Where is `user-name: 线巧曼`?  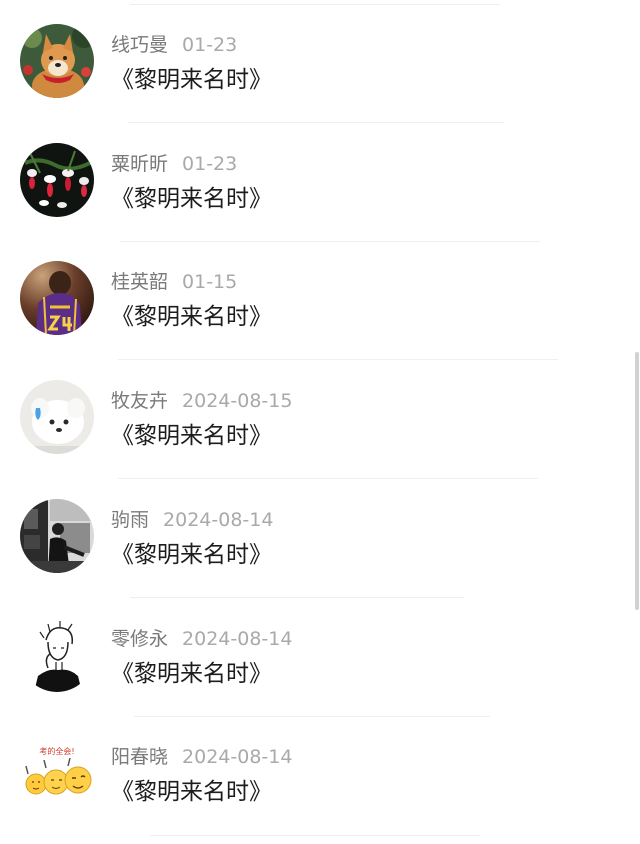
user-name: 线巧曼 is located at coordinates (139, 45).